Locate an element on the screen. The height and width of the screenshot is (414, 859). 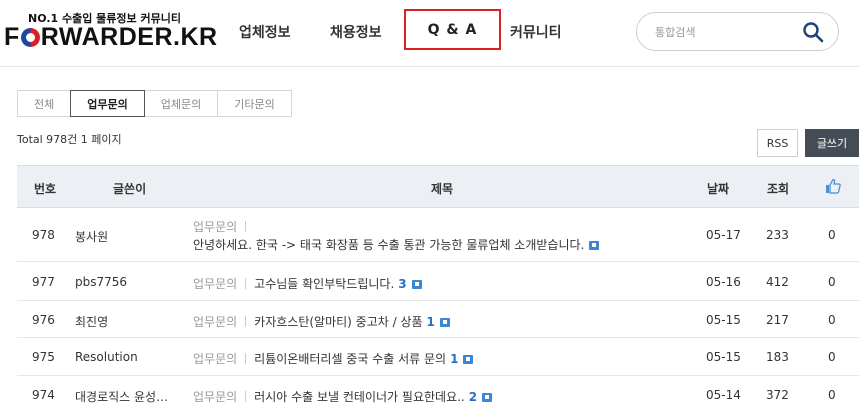
row-views: 183 is located at coordinates (777, 357).